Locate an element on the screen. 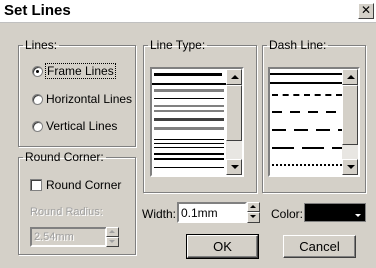 The image size is (376, 268). width-input: 0.1mm is located at coordinates (212, 212).